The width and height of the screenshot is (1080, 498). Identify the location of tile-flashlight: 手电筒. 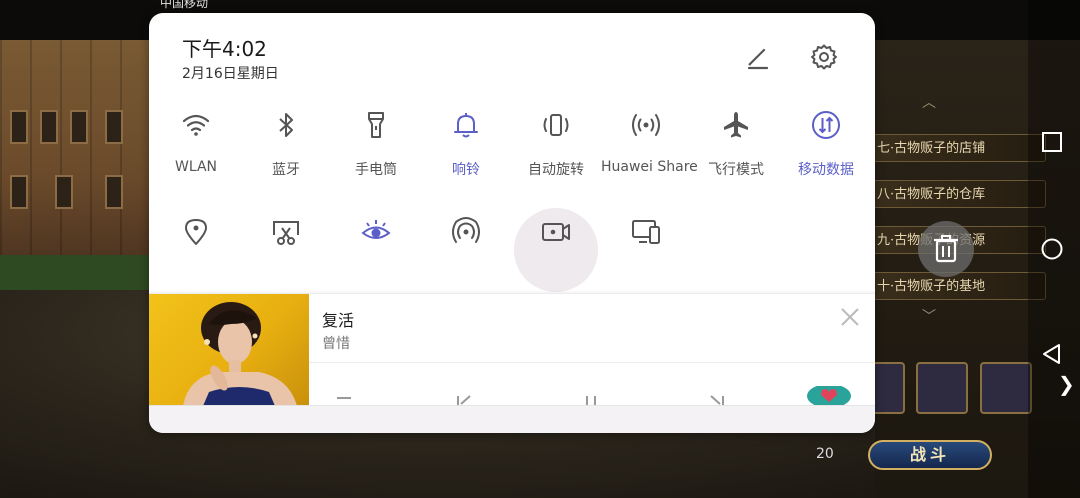
(376, 144).